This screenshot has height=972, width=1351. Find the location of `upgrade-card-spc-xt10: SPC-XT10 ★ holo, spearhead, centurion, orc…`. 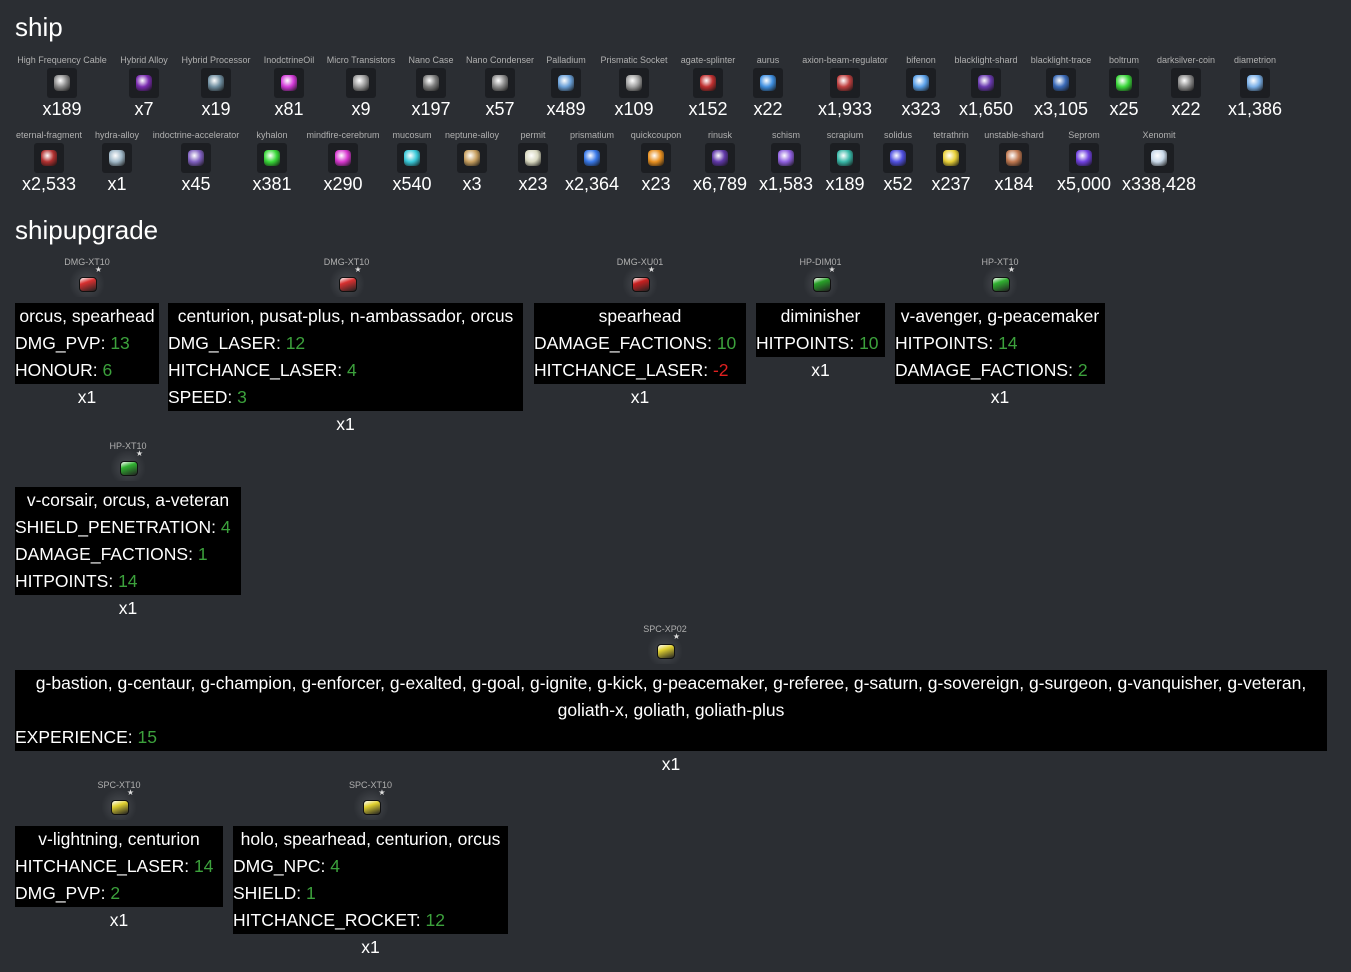

upgrade-card-spc-xt10: SPC-XT10 ★ holo, spearhead, centurion, orc… is located at coordinates (370, 870).